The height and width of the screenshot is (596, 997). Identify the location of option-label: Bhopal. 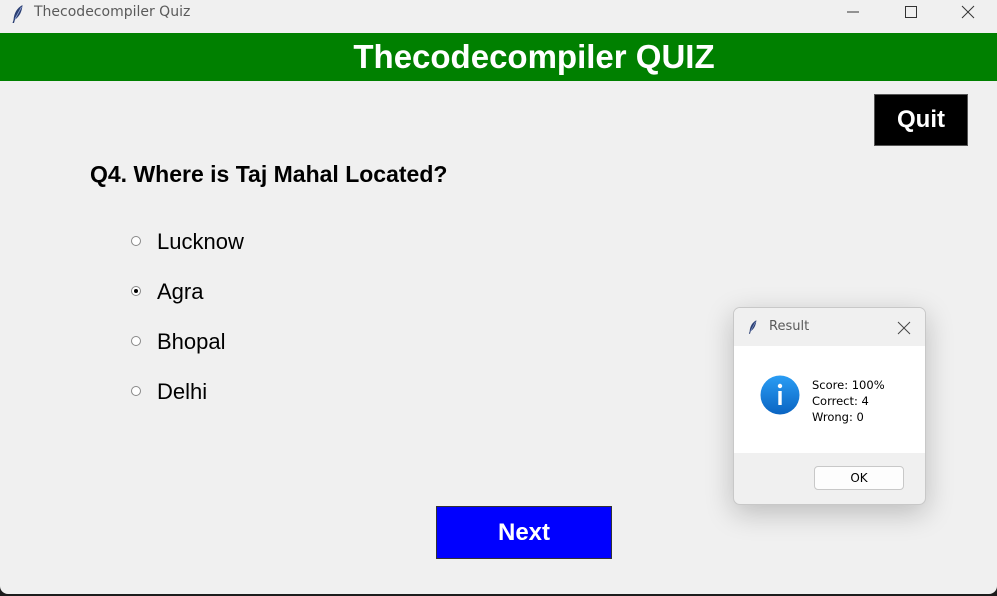
(191, 341).